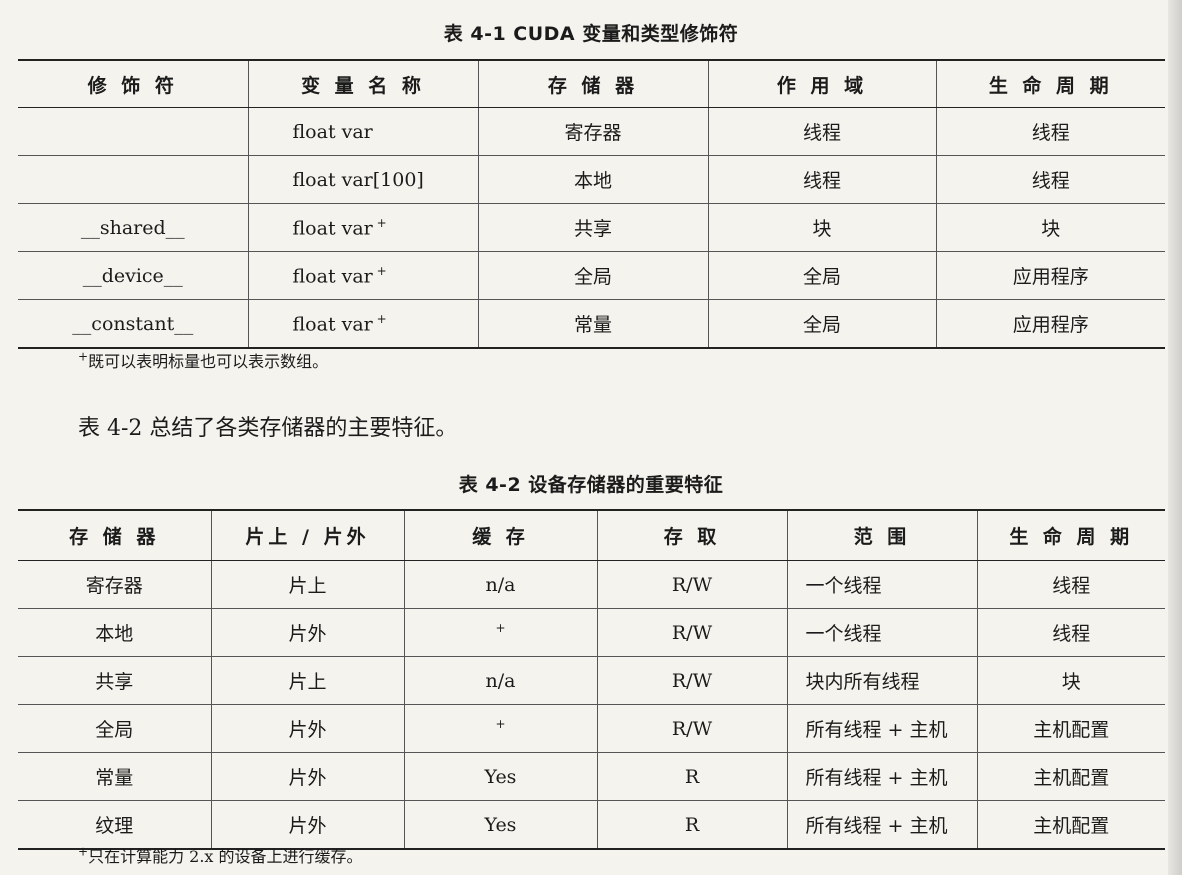  I want to click on table-row: __shared__ float var + 共享块块, so click(591, 227).